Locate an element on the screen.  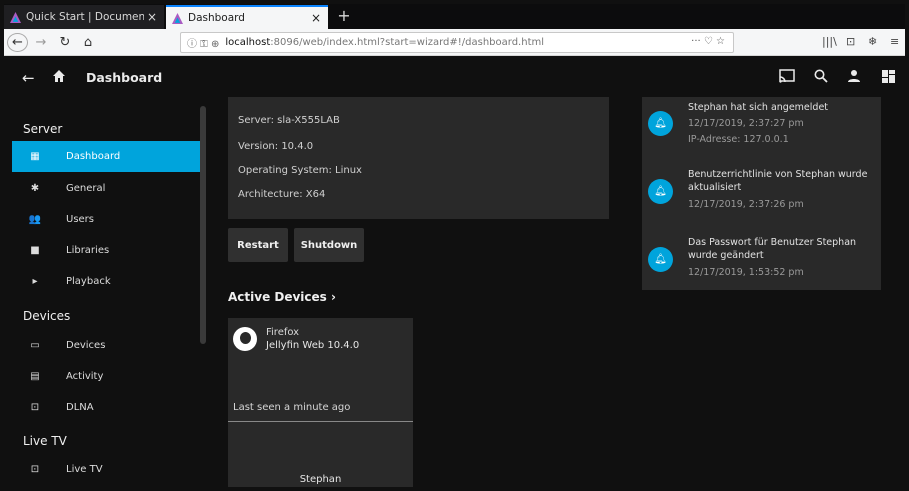
activity-detail: IP-Adresse: 127.0.0.1 is located at coordinates (738, 139).